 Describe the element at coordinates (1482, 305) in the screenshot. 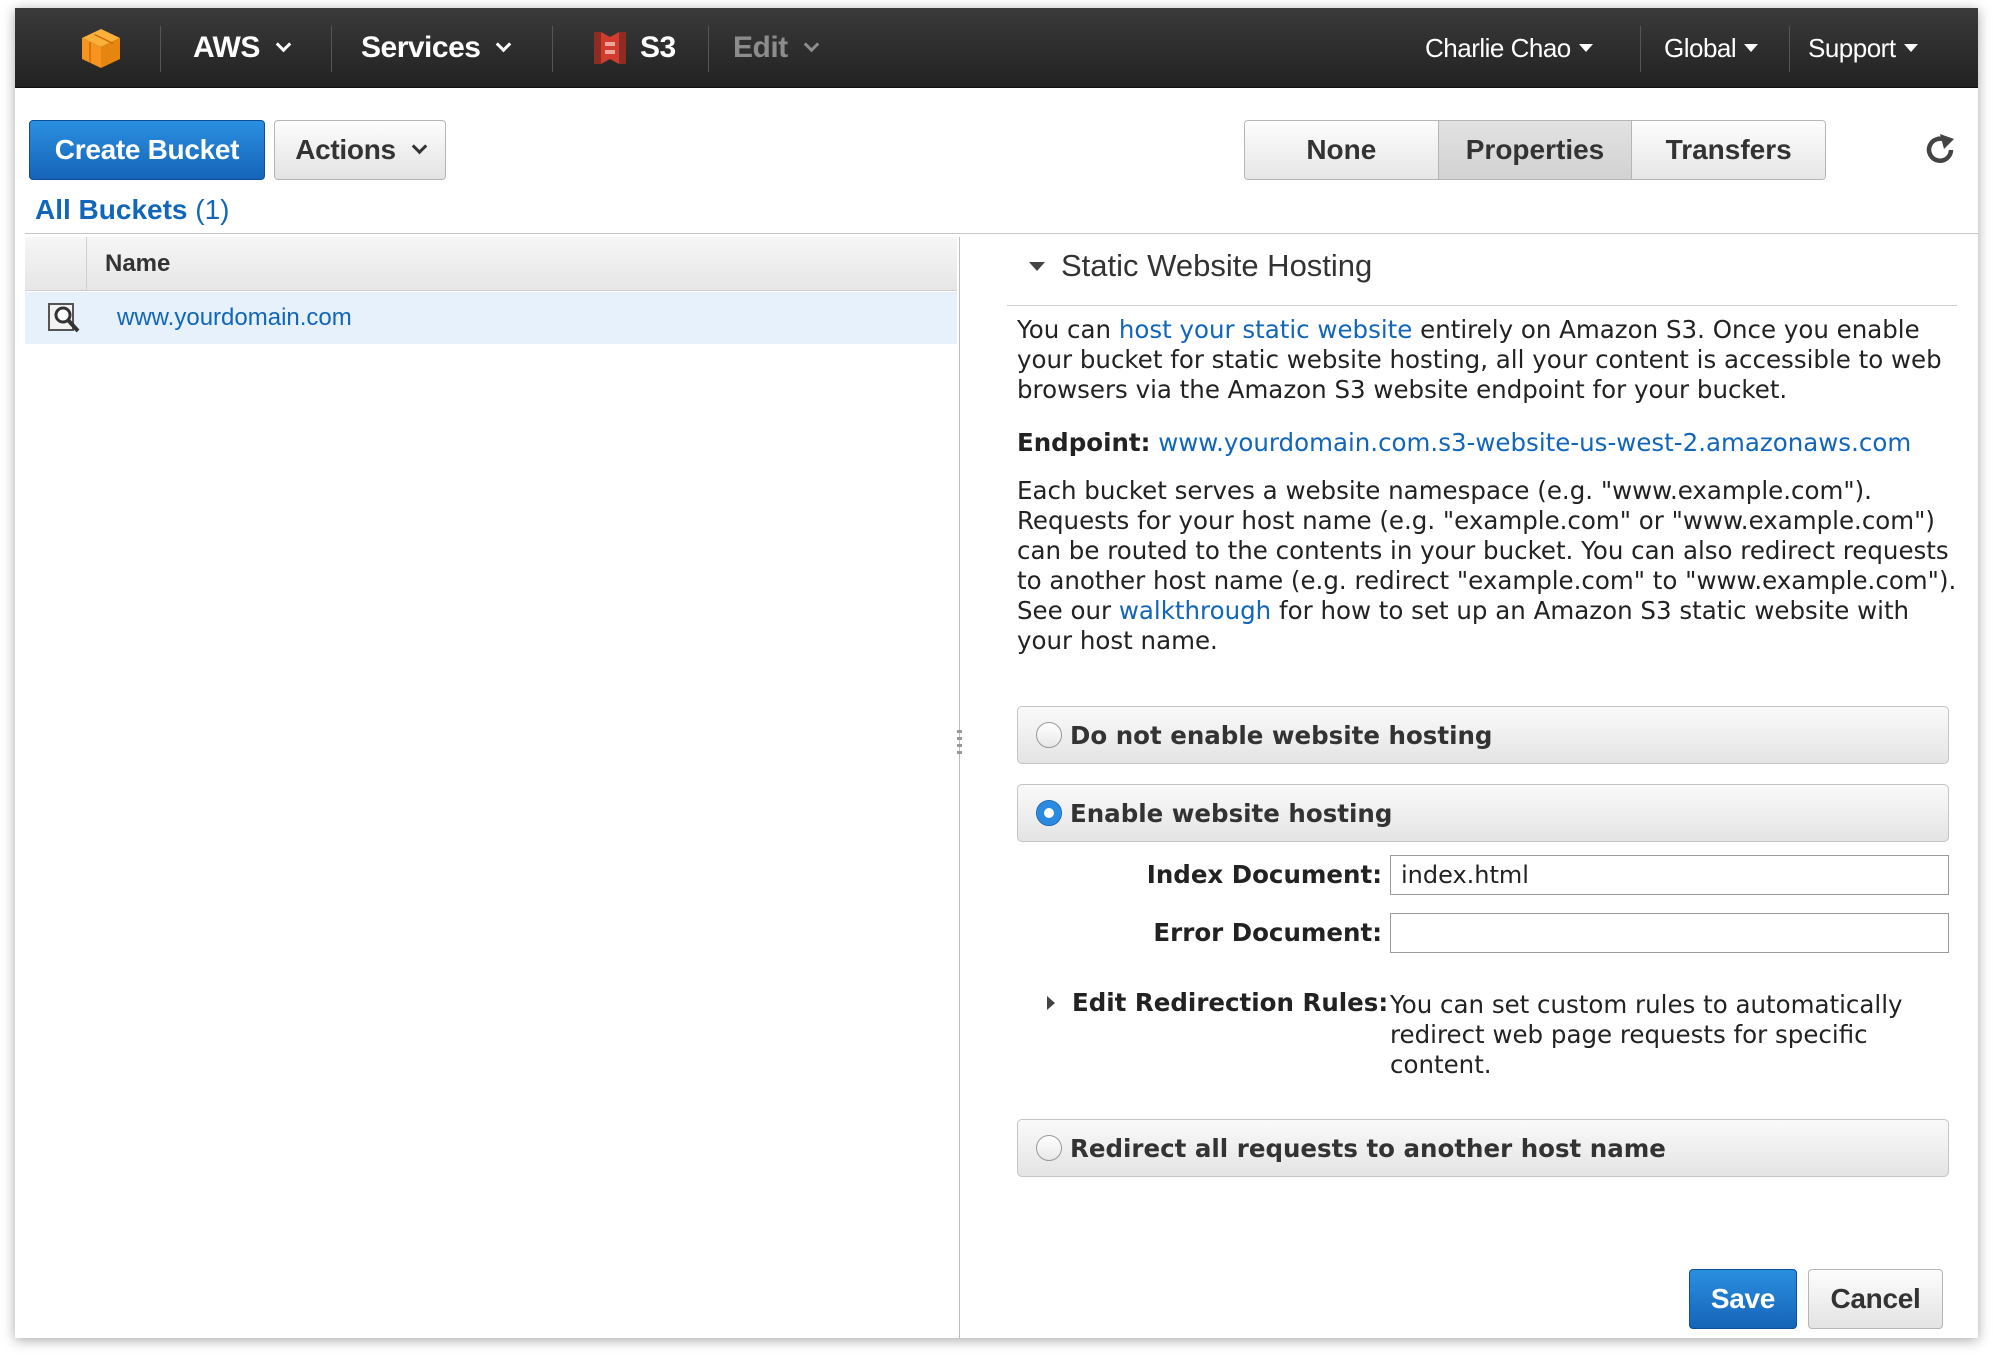

I see `section-divider` at that location.